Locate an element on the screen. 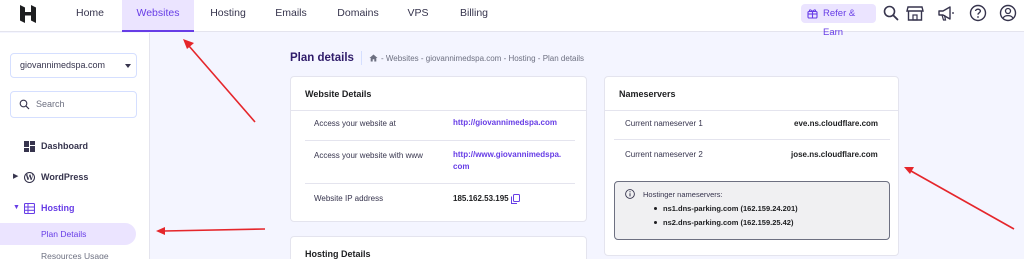 This screenshot has height=259, width=1024. sidebar-item-label: Hosting is located at coordinates (58, 208).